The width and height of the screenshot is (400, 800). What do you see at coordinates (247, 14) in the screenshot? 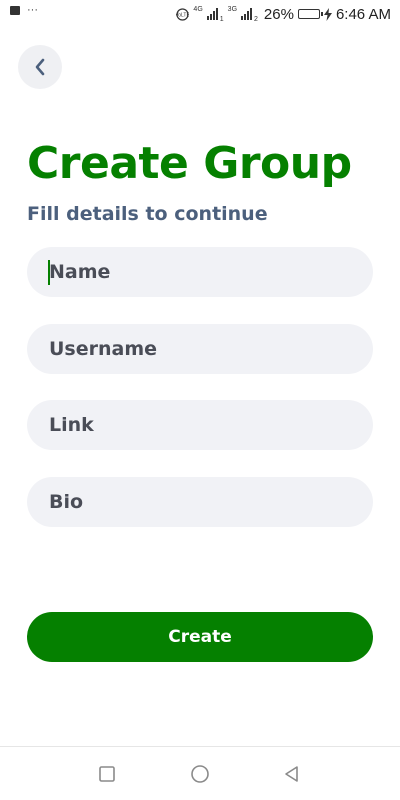
I see `signal-strength-sim2-icon` at bounding box center [247, 14].